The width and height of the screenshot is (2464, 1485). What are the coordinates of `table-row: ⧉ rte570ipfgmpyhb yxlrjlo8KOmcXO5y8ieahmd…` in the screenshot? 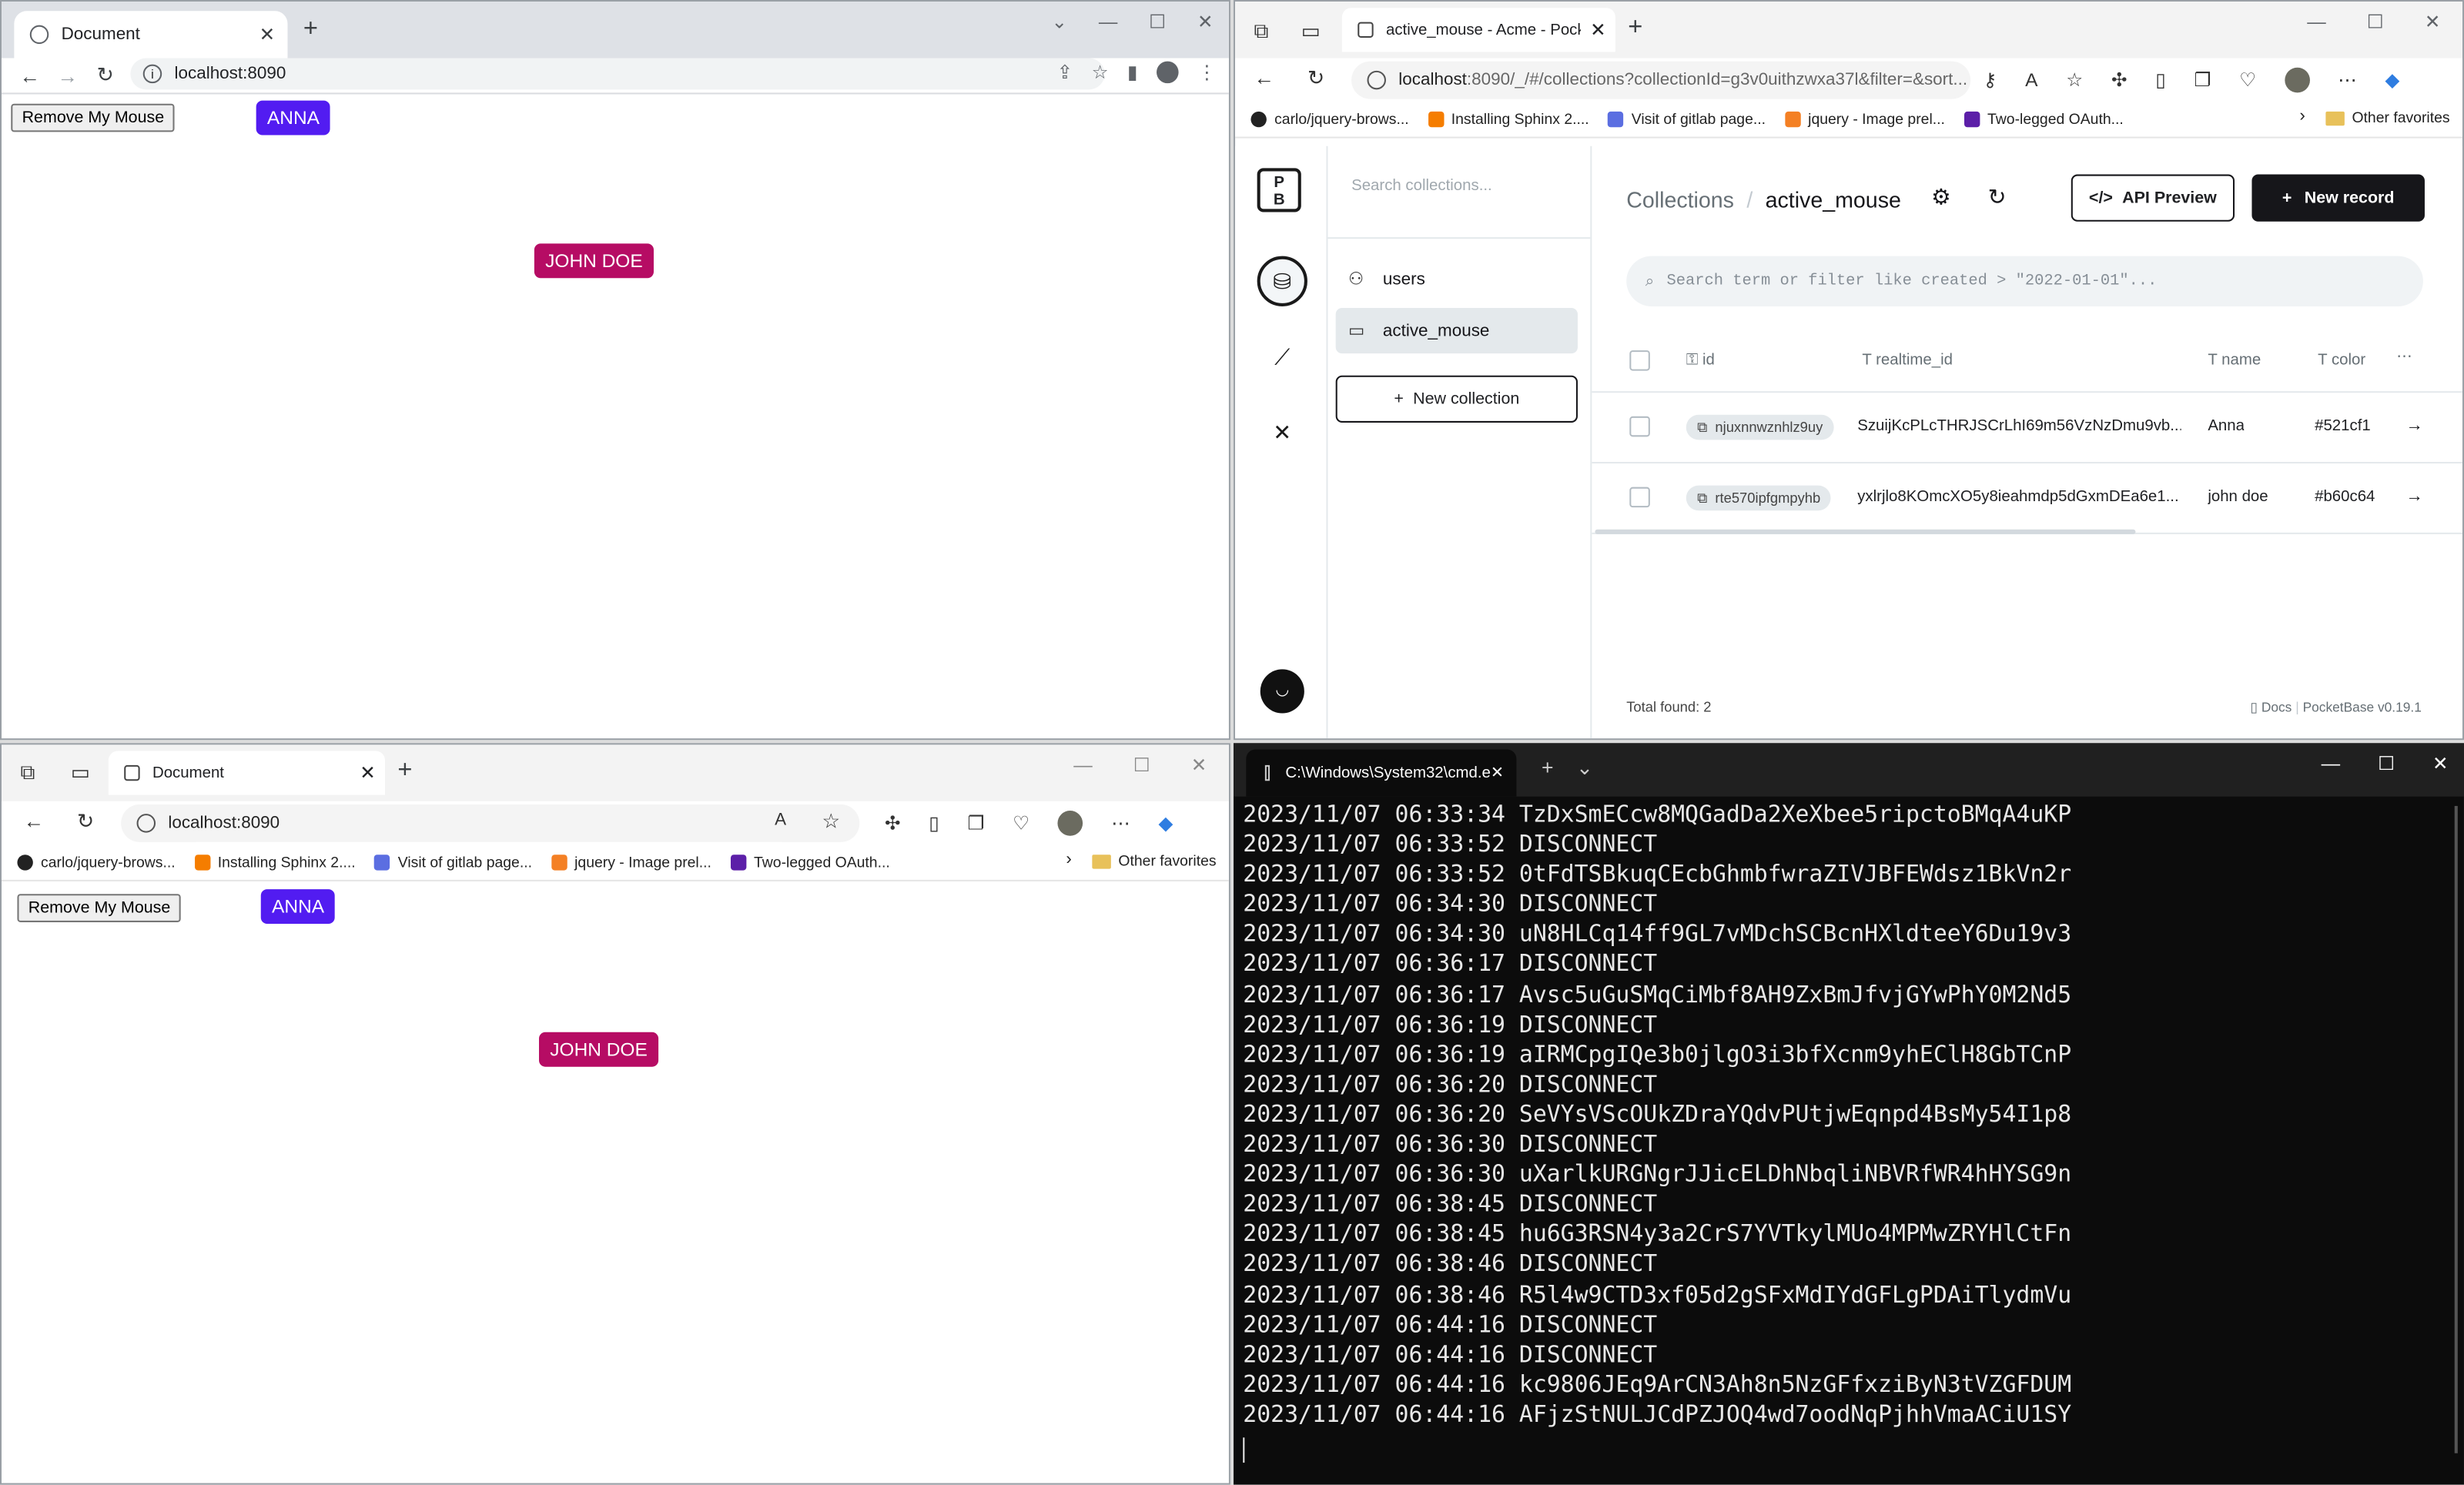 It's located at (2027, 498).